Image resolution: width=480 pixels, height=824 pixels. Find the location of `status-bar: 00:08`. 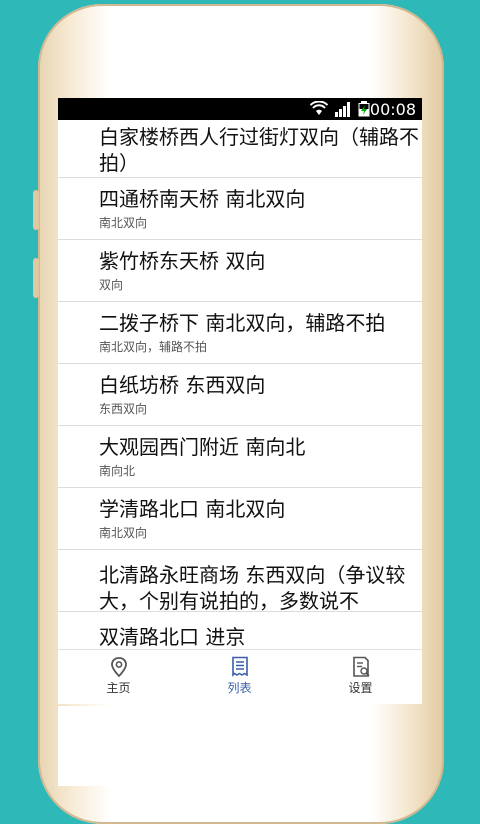

status-bar: 00:08 is located at coordinates (240, 109).